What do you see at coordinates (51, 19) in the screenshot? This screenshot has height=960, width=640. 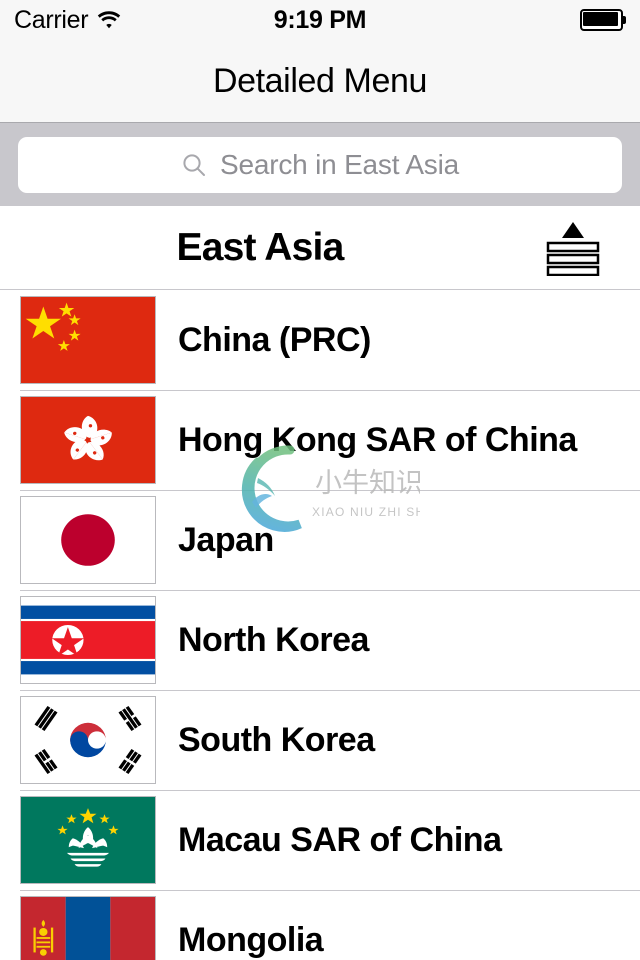 I see `carrier-label: Carrier` at bounding box center [51, 19].